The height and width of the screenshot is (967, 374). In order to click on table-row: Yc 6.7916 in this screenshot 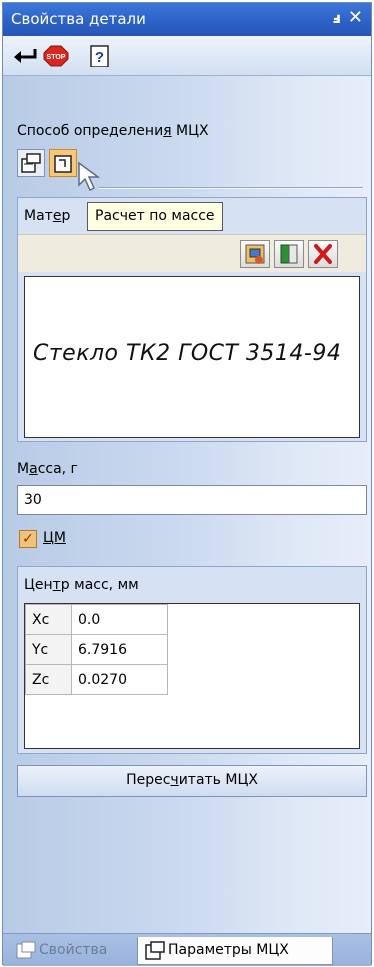, I will do `click(96, 649)`.